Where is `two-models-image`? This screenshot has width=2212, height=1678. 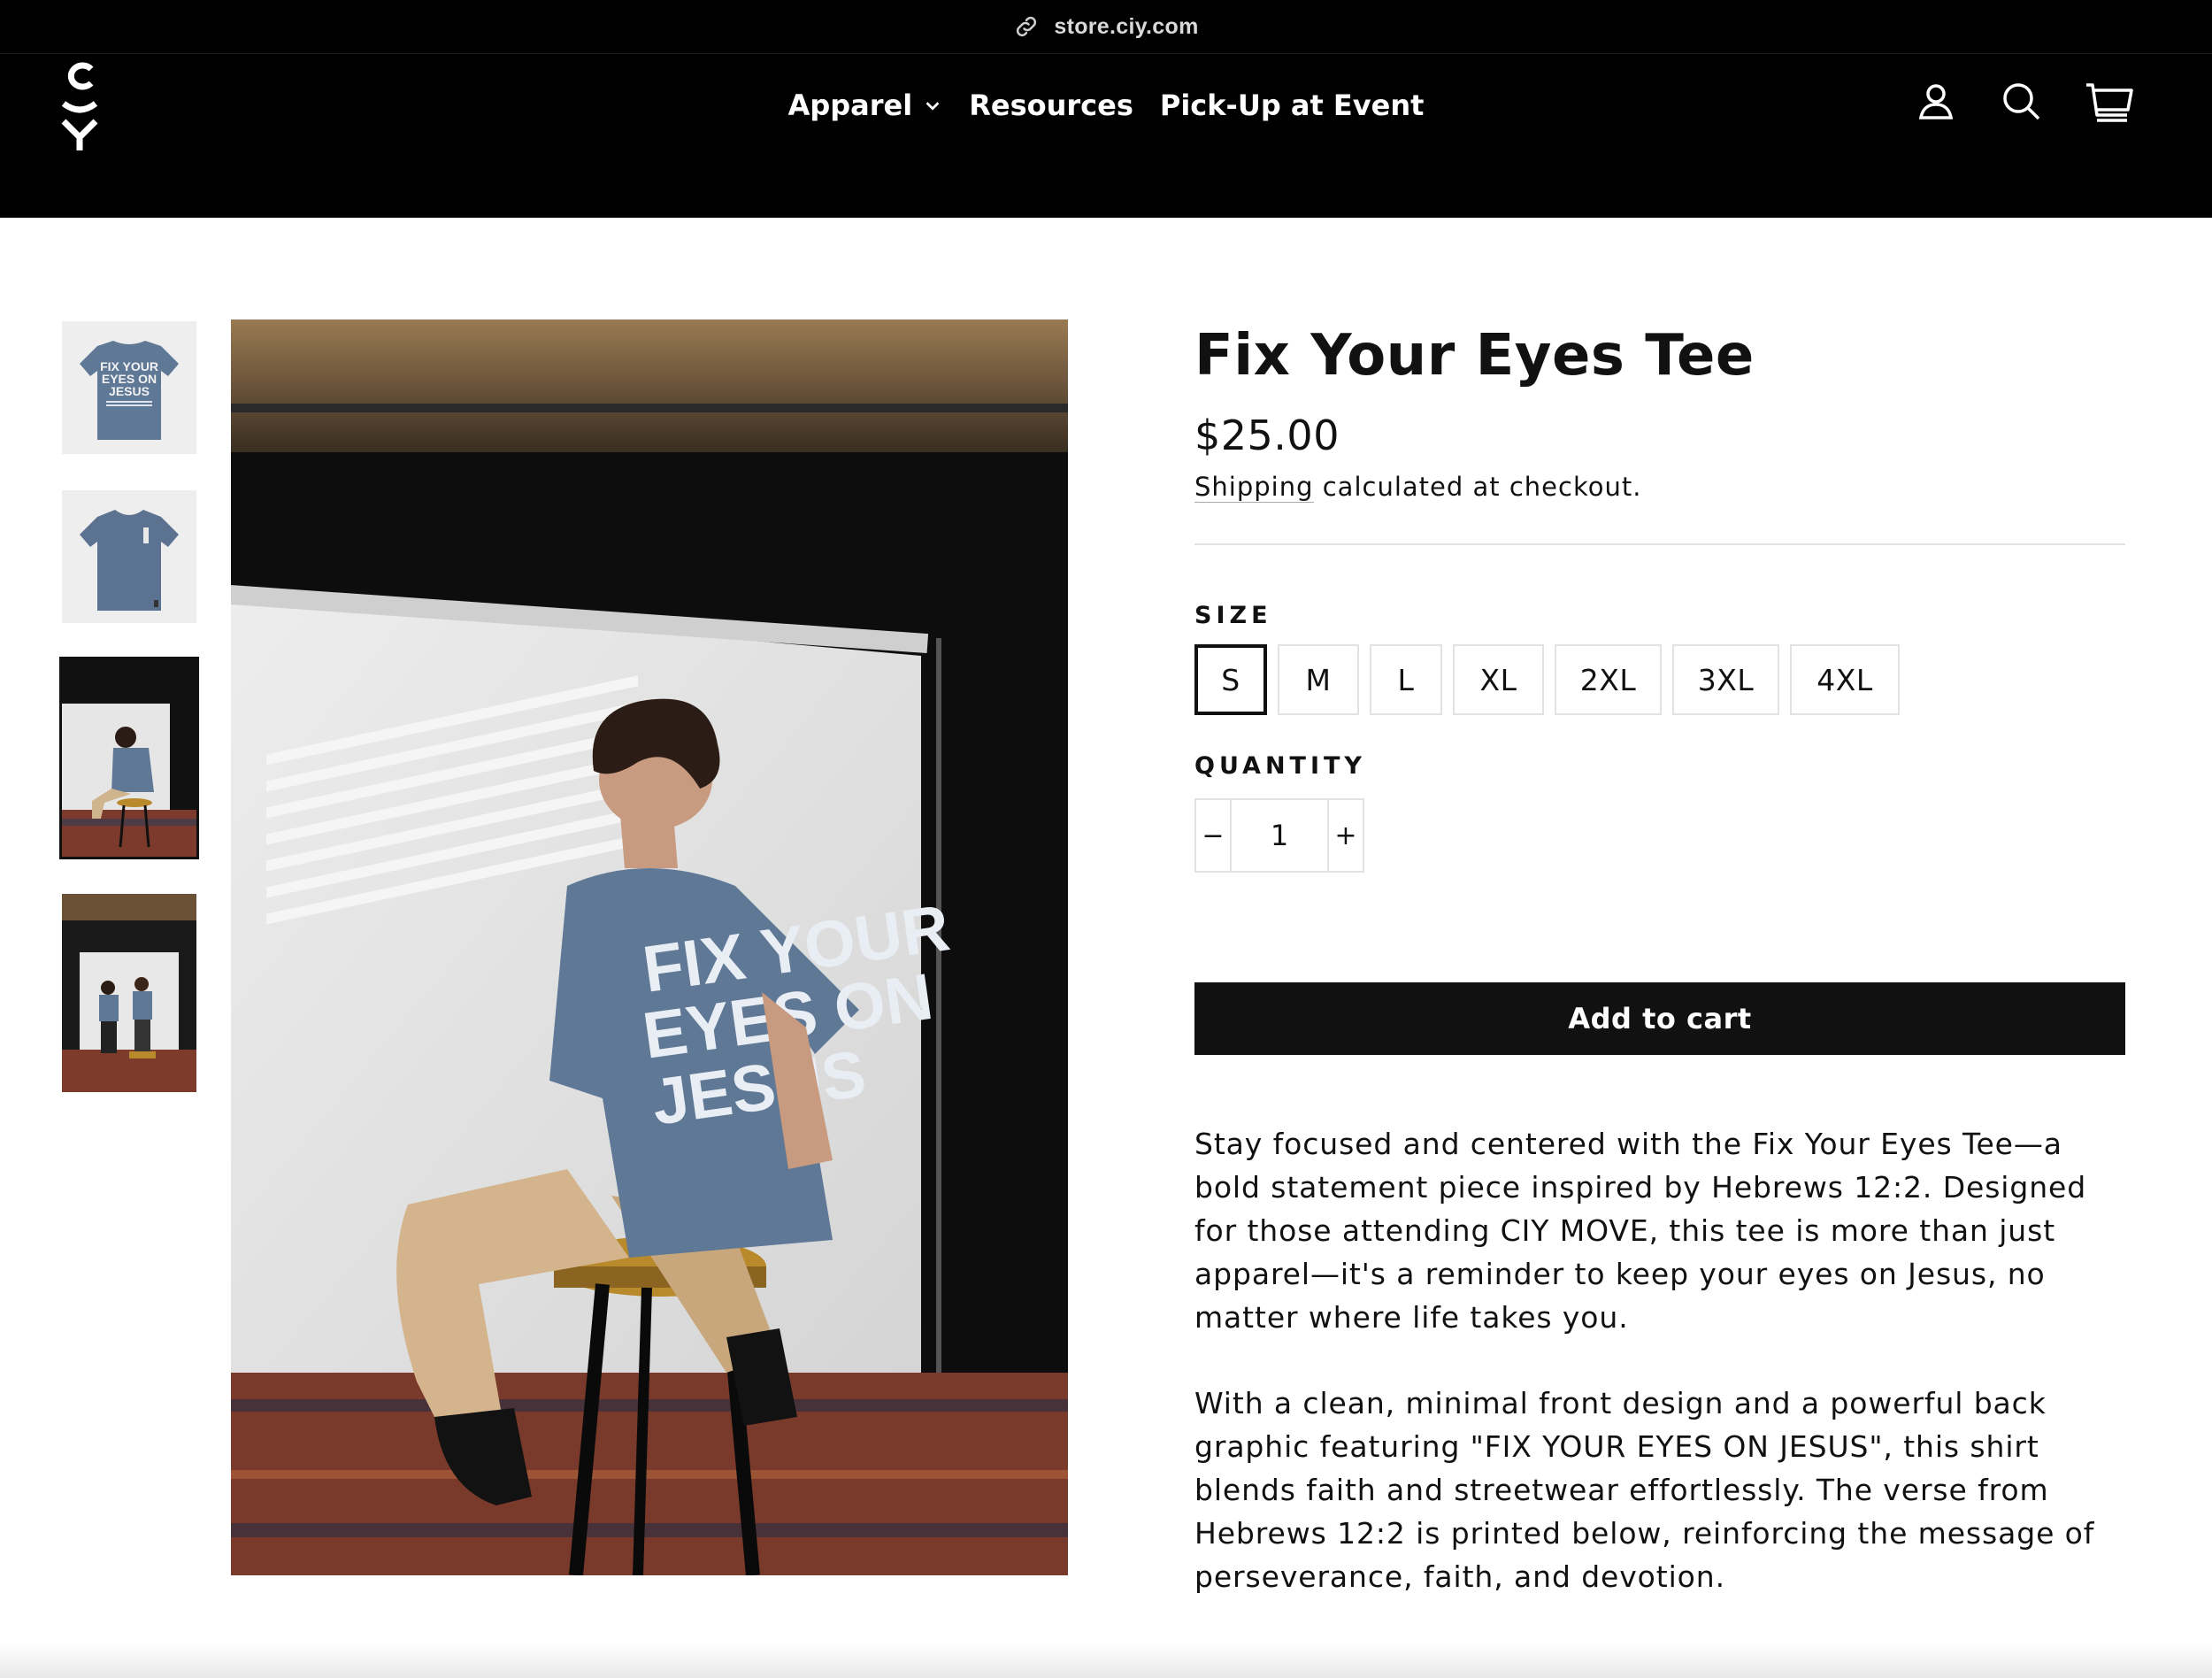
two-models-image is located at coordinates (129, 993).